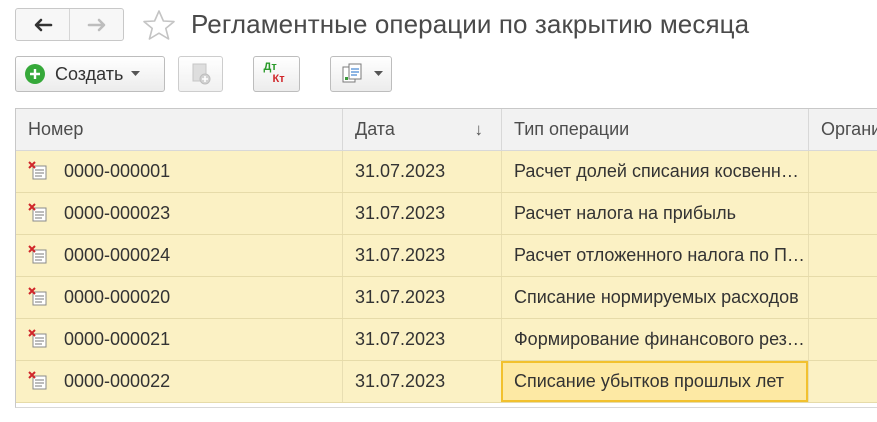 The width and height of the screenshot is (877, 422). What do you see at coordinates (117, 381) in the screenshot?
I see `row-number: 0000-000022` at bounding box center [117, 381].